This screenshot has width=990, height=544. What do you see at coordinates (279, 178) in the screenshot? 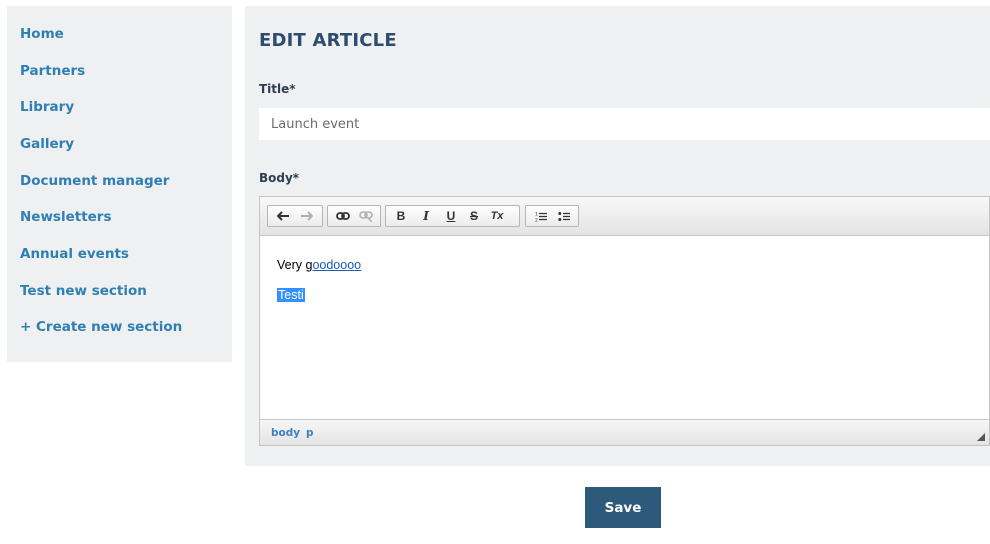
I see `body-label: Body*` at bounding box center [279, 178].